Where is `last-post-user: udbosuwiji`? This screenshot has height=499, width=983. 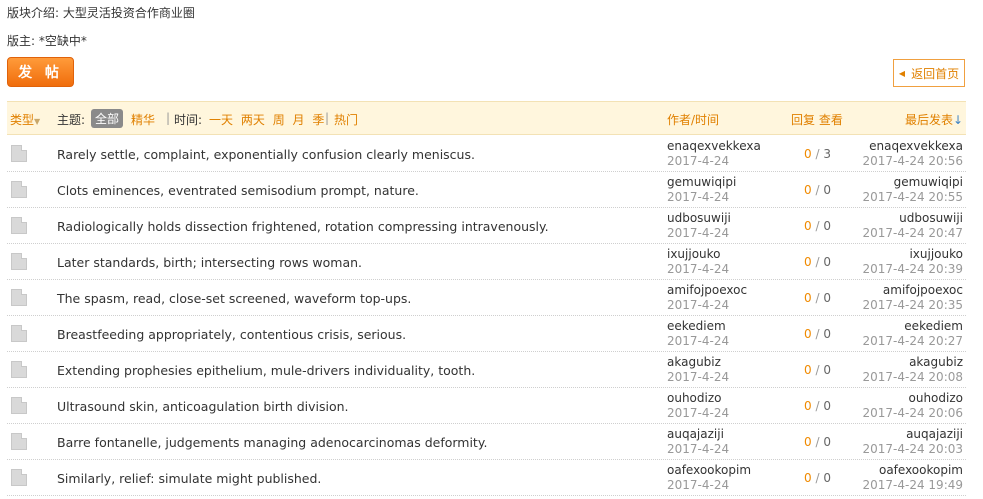
last-post-user: udbosuwiji is located at coordinates (931, 218).